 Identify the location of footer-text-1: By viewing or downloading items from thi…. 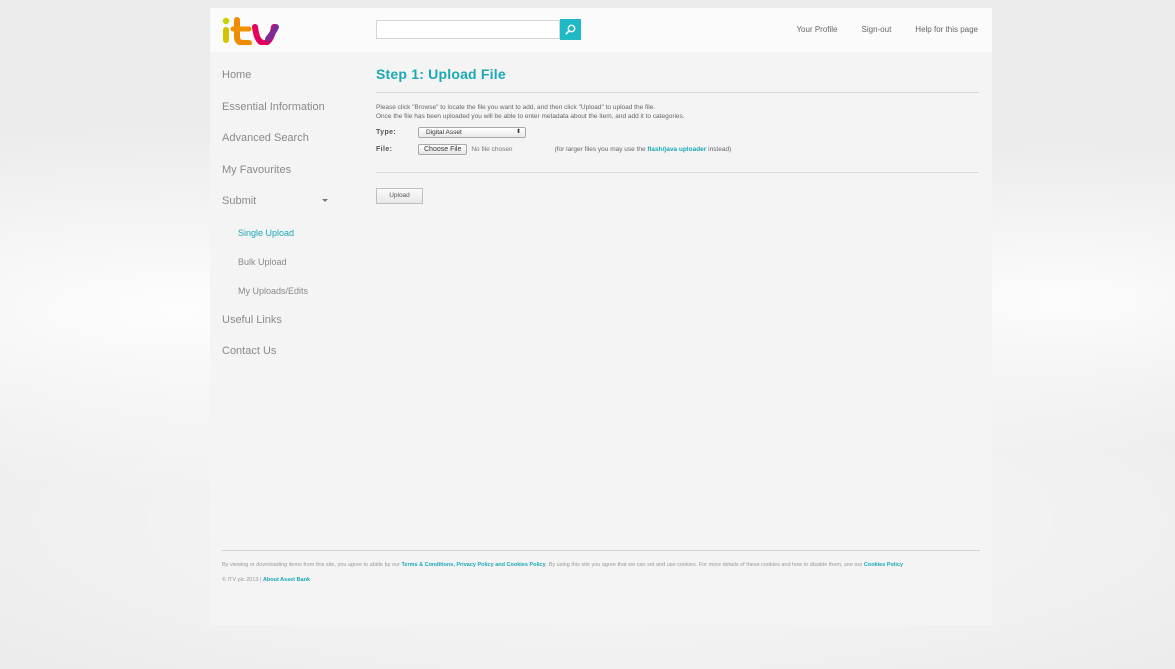
(312, 565).